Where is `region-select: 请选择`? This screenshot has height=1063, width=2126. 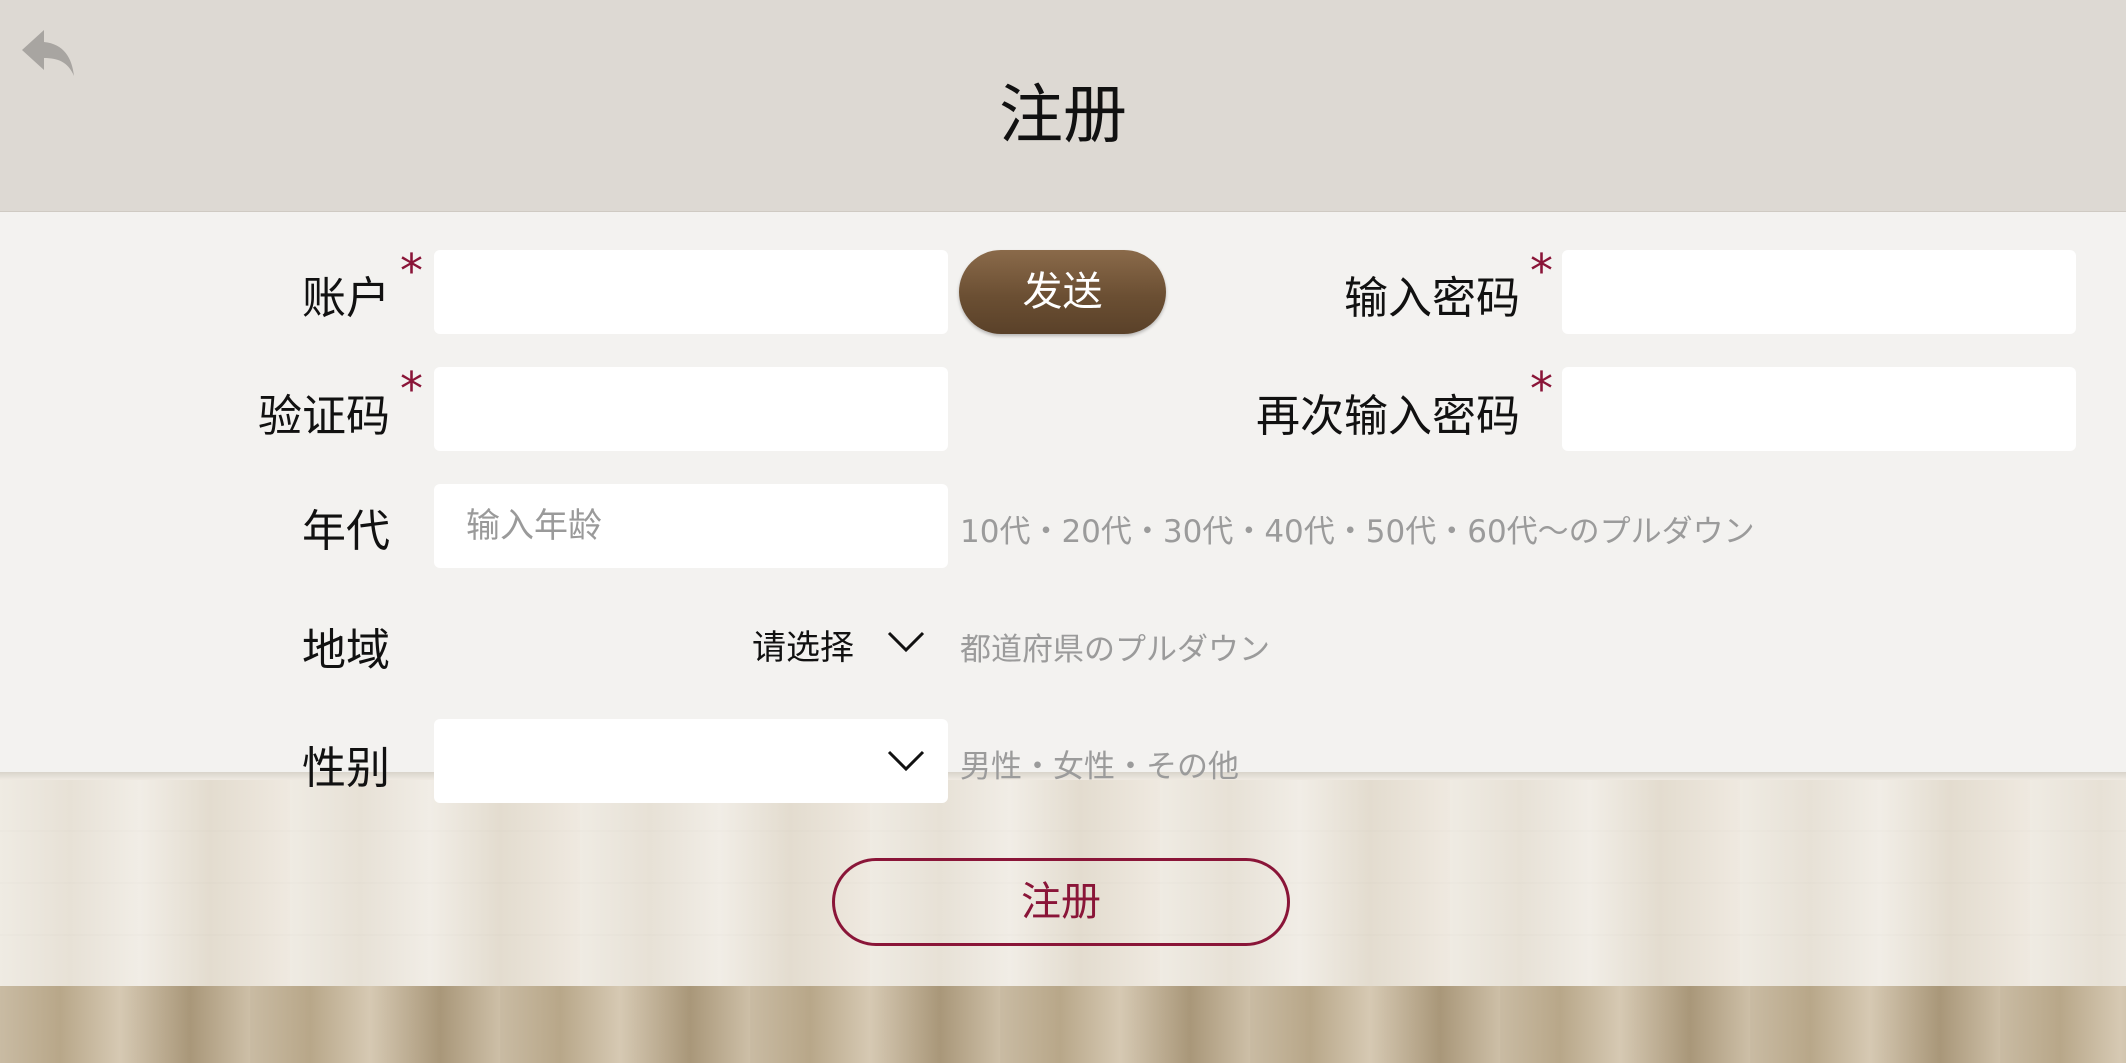 region-select: 请选择 is located at coordinates (691, 642).